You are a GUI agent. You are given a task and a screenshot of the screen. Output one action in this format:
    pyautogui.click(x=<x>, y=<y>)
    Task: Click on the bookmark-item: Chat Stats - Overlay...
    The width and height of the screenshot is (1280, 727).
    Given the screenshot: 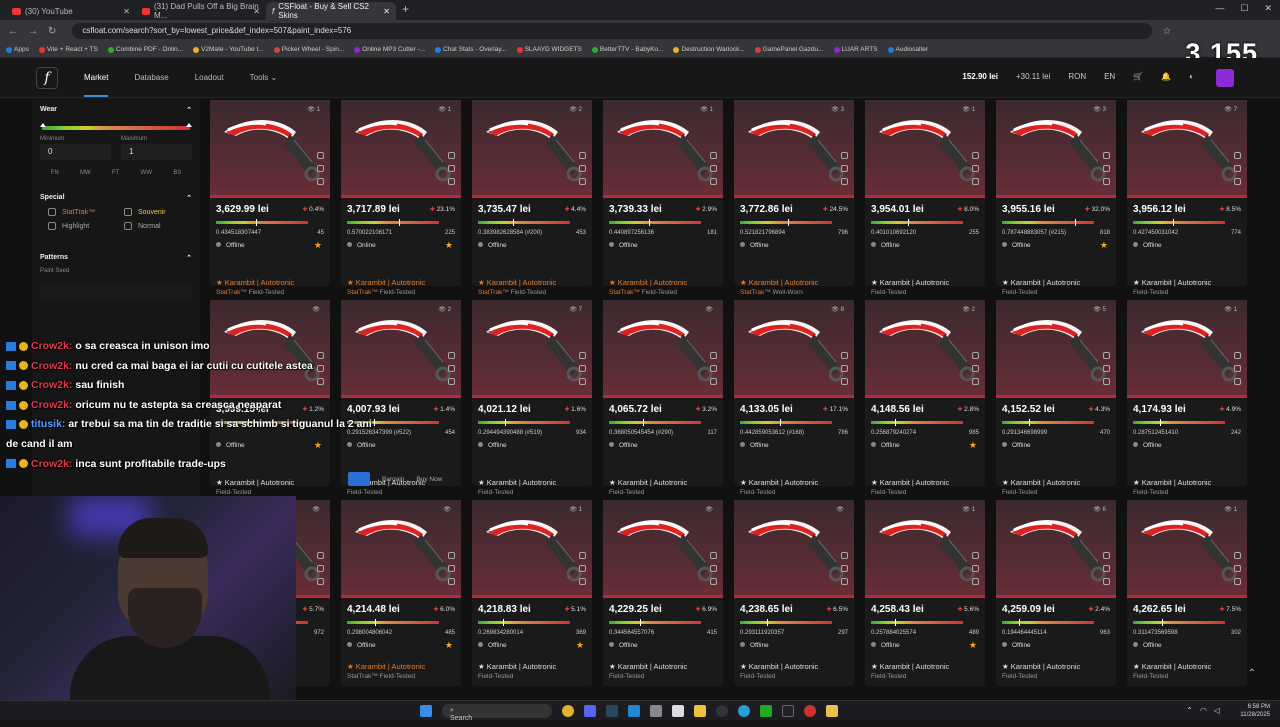 What is the action you would take?
    pyautogui.click(x=471, y=49)
    